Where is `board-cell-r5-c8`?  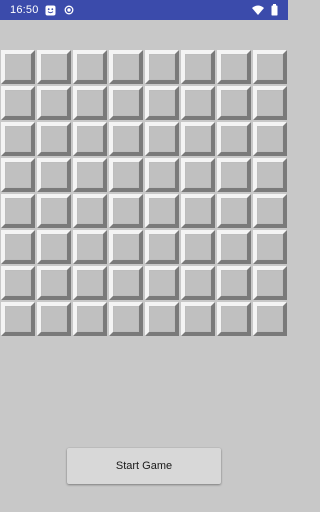
board-cell-r5-c8 is located at coordinates (270, 211).